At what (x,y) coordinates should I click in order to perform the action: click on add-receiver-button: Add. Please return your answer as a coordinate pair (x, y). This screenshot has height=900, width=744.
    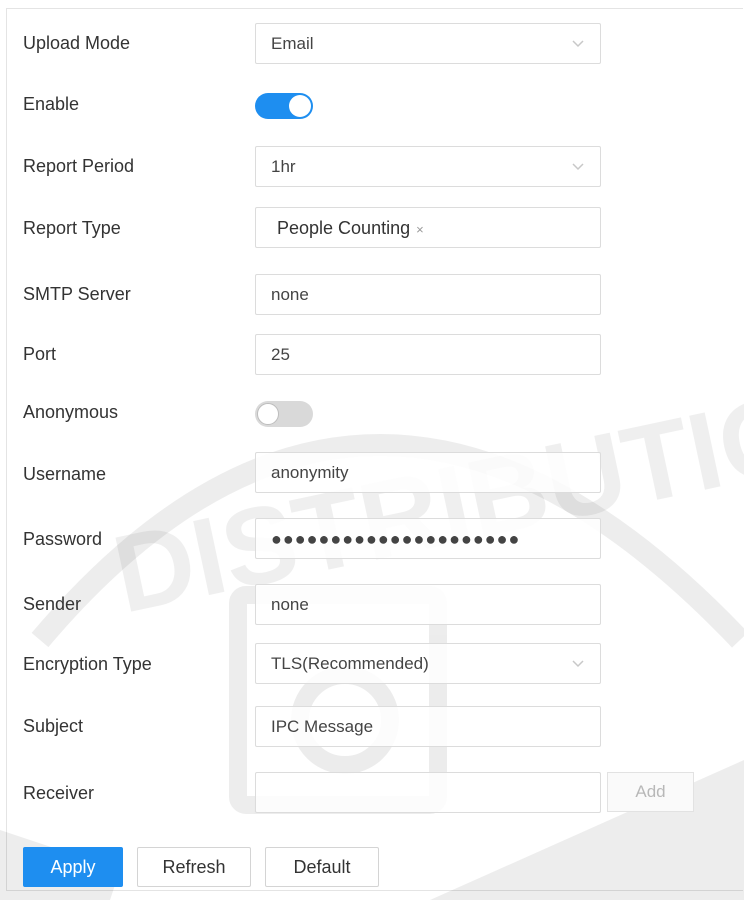
    Looking at the image, I should click on (650, 792).